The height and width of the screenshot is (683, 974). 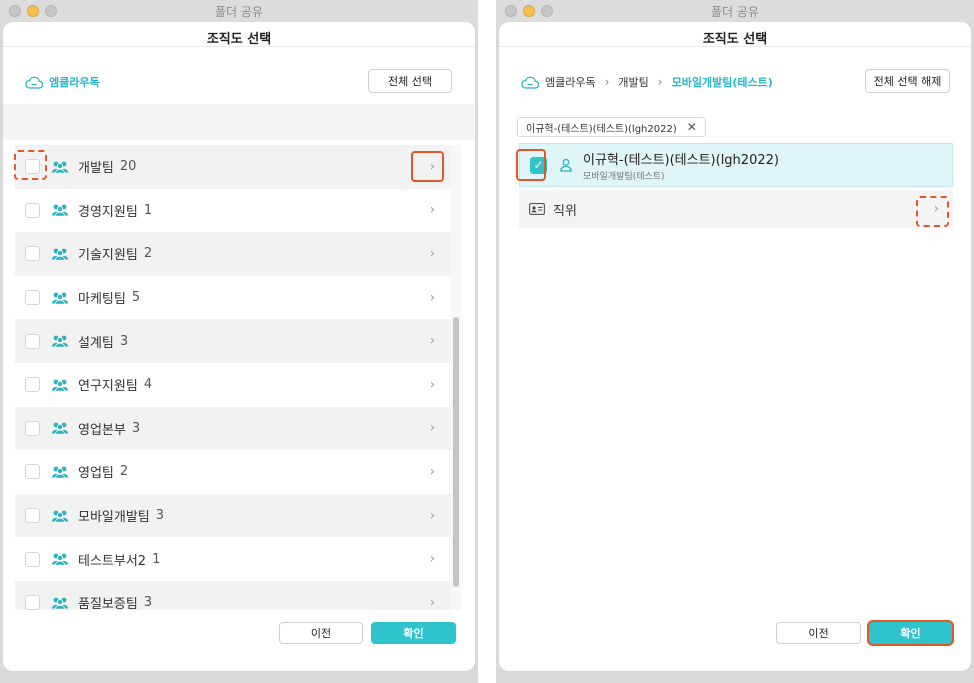 I want to click on position-label: 직위, so click(x=565, y=211).